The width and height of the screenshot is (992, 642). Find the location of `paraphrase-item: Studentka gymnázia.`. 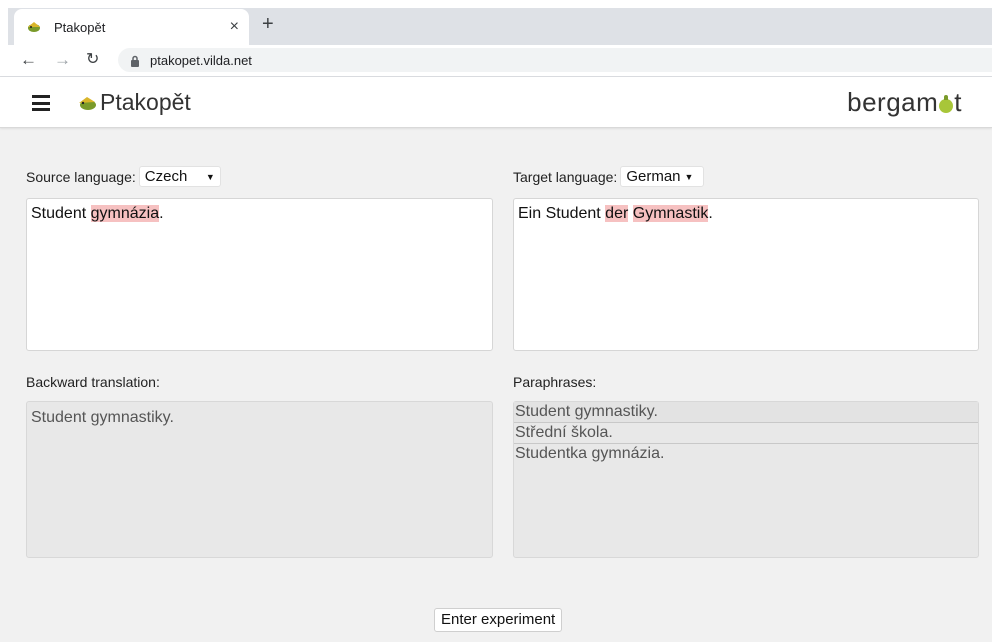

paraphrase-item: Studentka gymnázia. is located at coordinates (746, 454).